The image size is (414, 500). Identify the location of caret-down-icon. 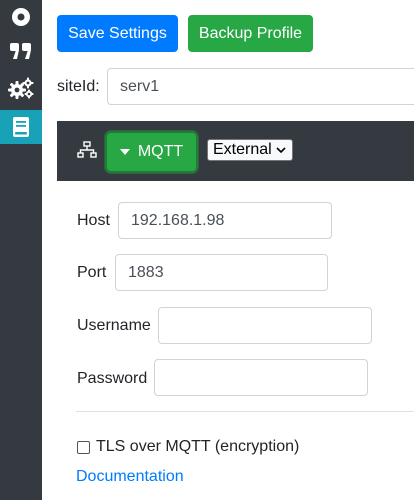
(124, 152).